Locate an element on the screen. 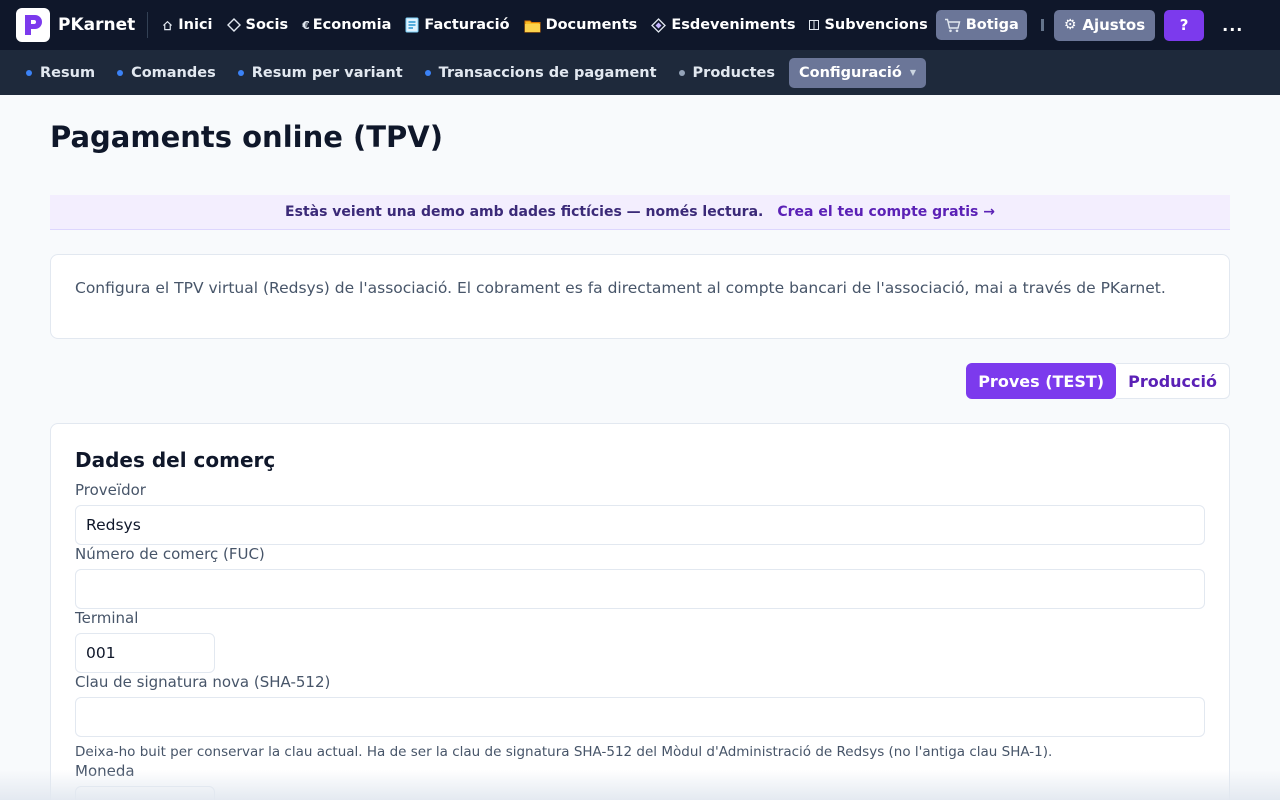 The height and width of the screenshot is (800, 1280). subnav-item-configuracio: Configuració ▼ is located at coordinates (857, 72).